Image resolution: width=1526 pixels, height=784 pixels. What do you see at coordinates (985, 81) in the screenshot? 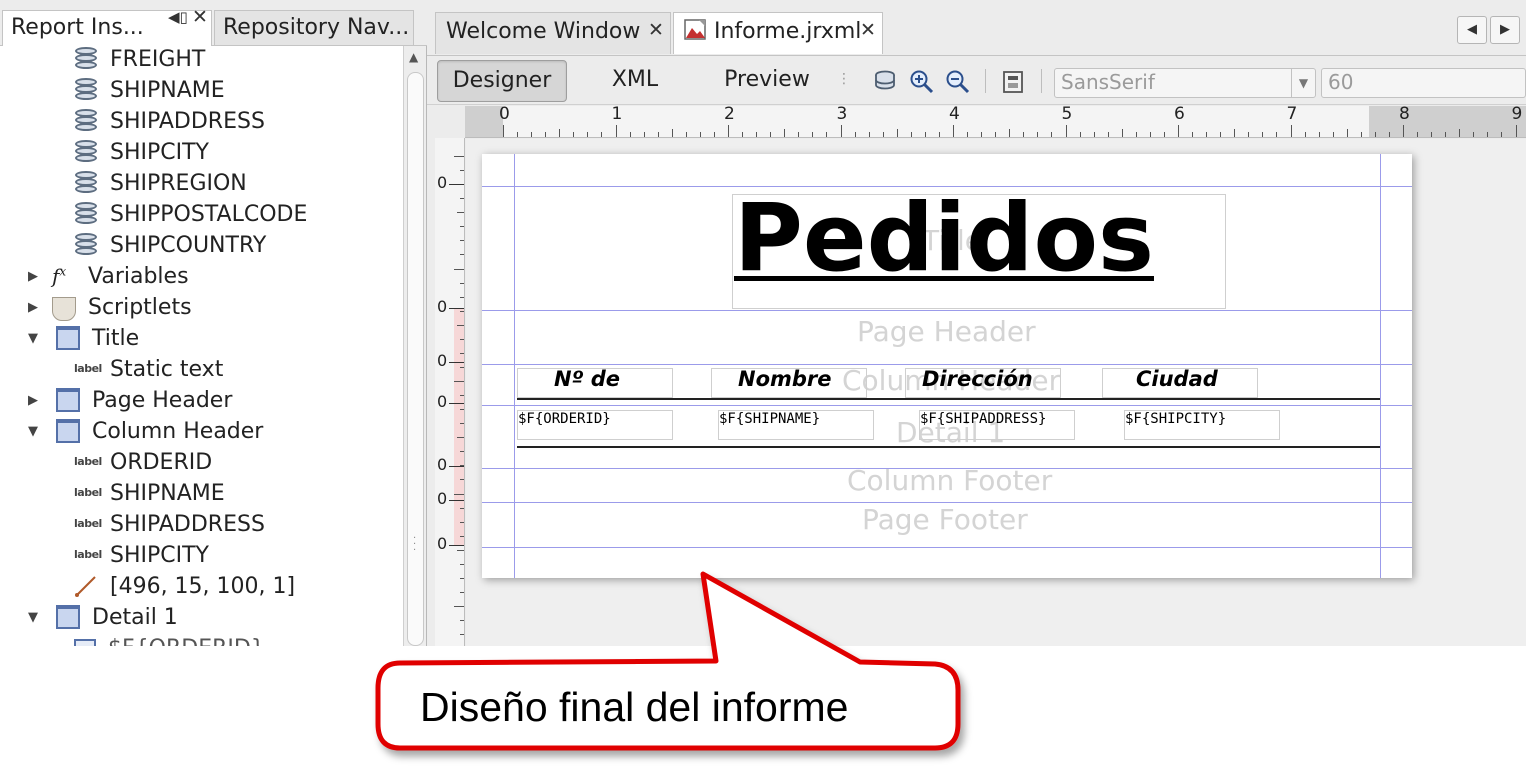
I see `toolbar-separator` at bounding box center [985, 81].